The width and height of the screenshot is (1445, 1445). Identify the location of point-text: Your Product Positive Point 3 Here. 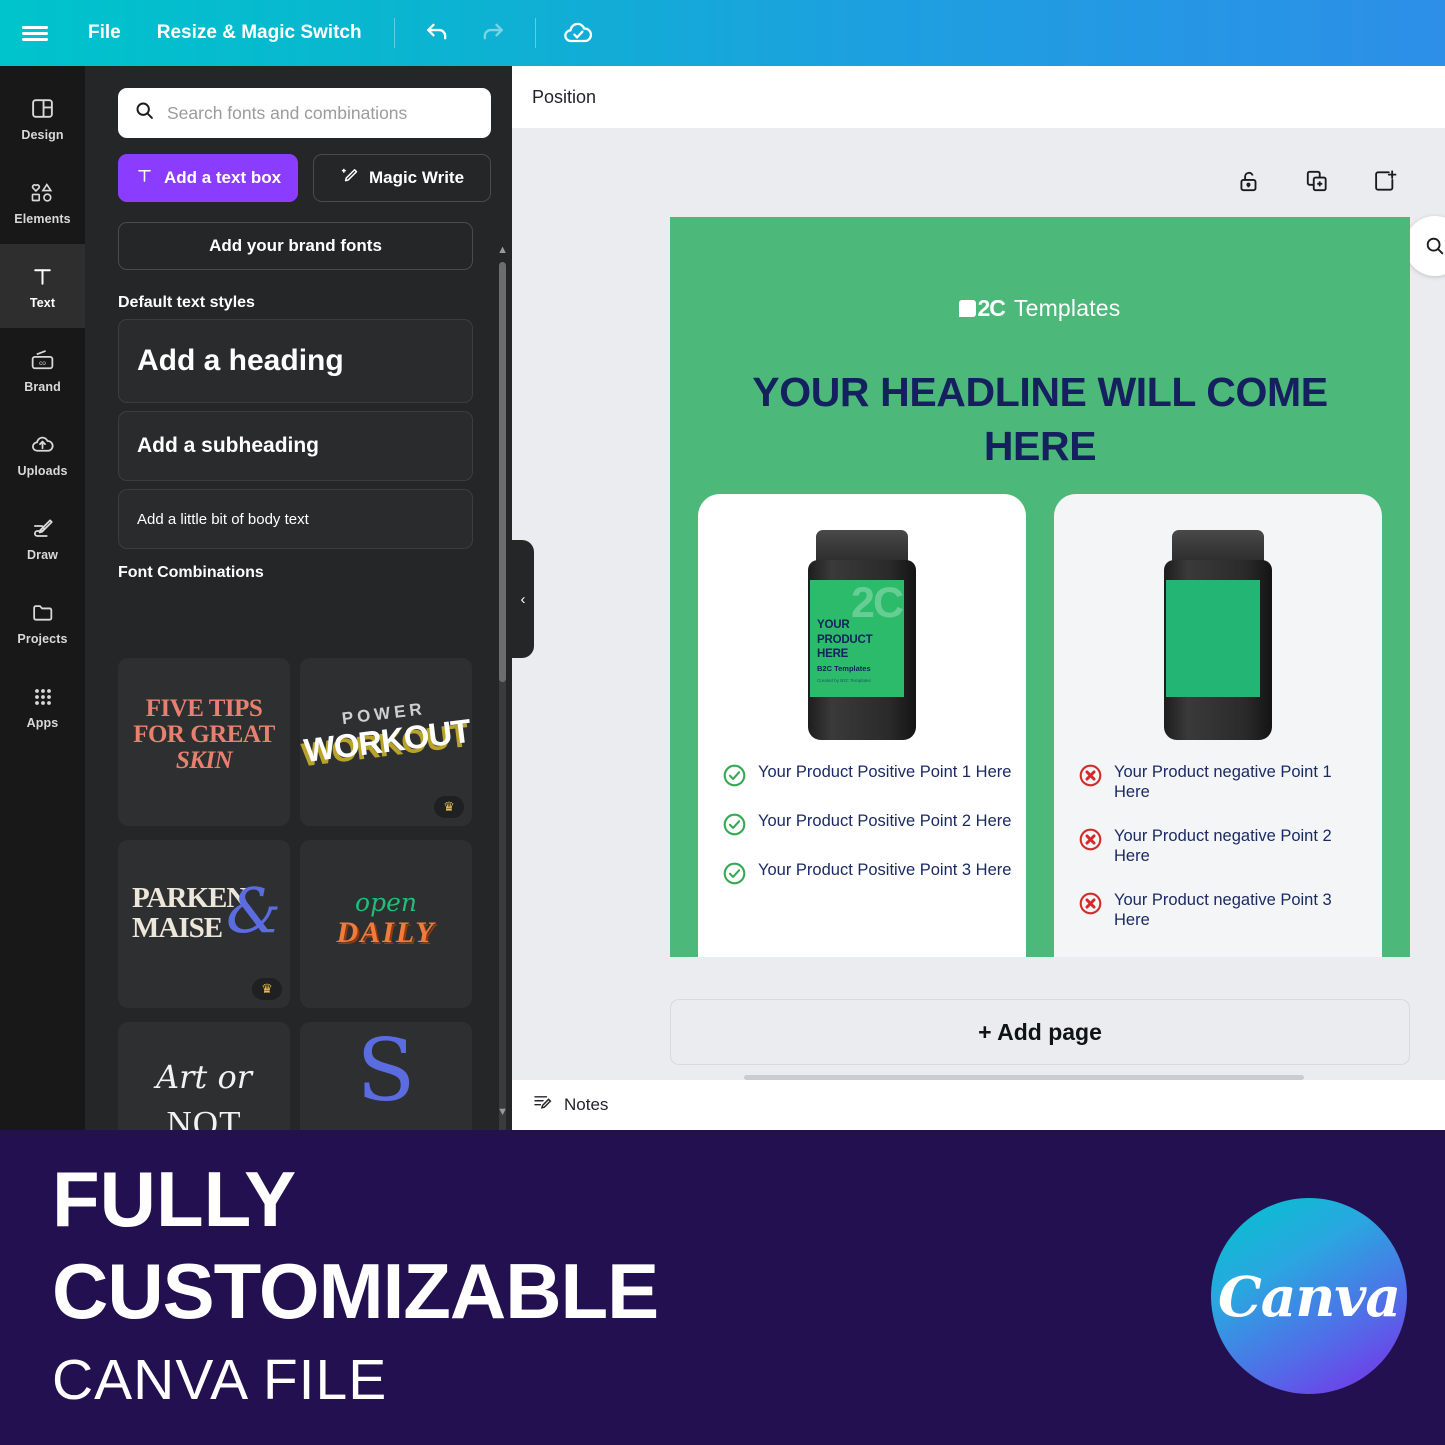
(885, 870).